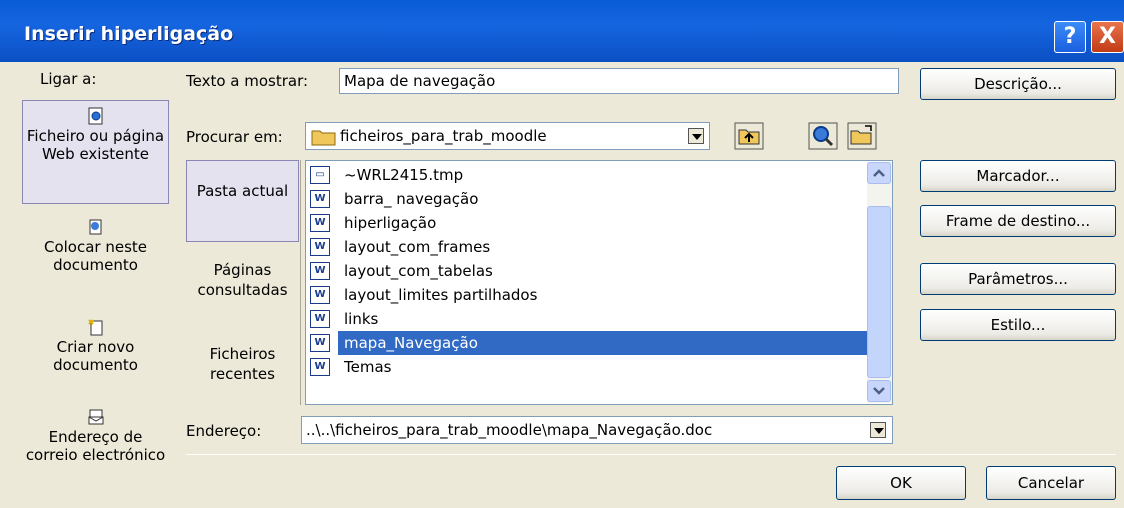 The height and width of the screenshot is (508, 1124). What do you see at coordinates (242, 201) in the screenshot?
I see `nav-current-folder: Pasta actual` at bounding box center [242, 201].